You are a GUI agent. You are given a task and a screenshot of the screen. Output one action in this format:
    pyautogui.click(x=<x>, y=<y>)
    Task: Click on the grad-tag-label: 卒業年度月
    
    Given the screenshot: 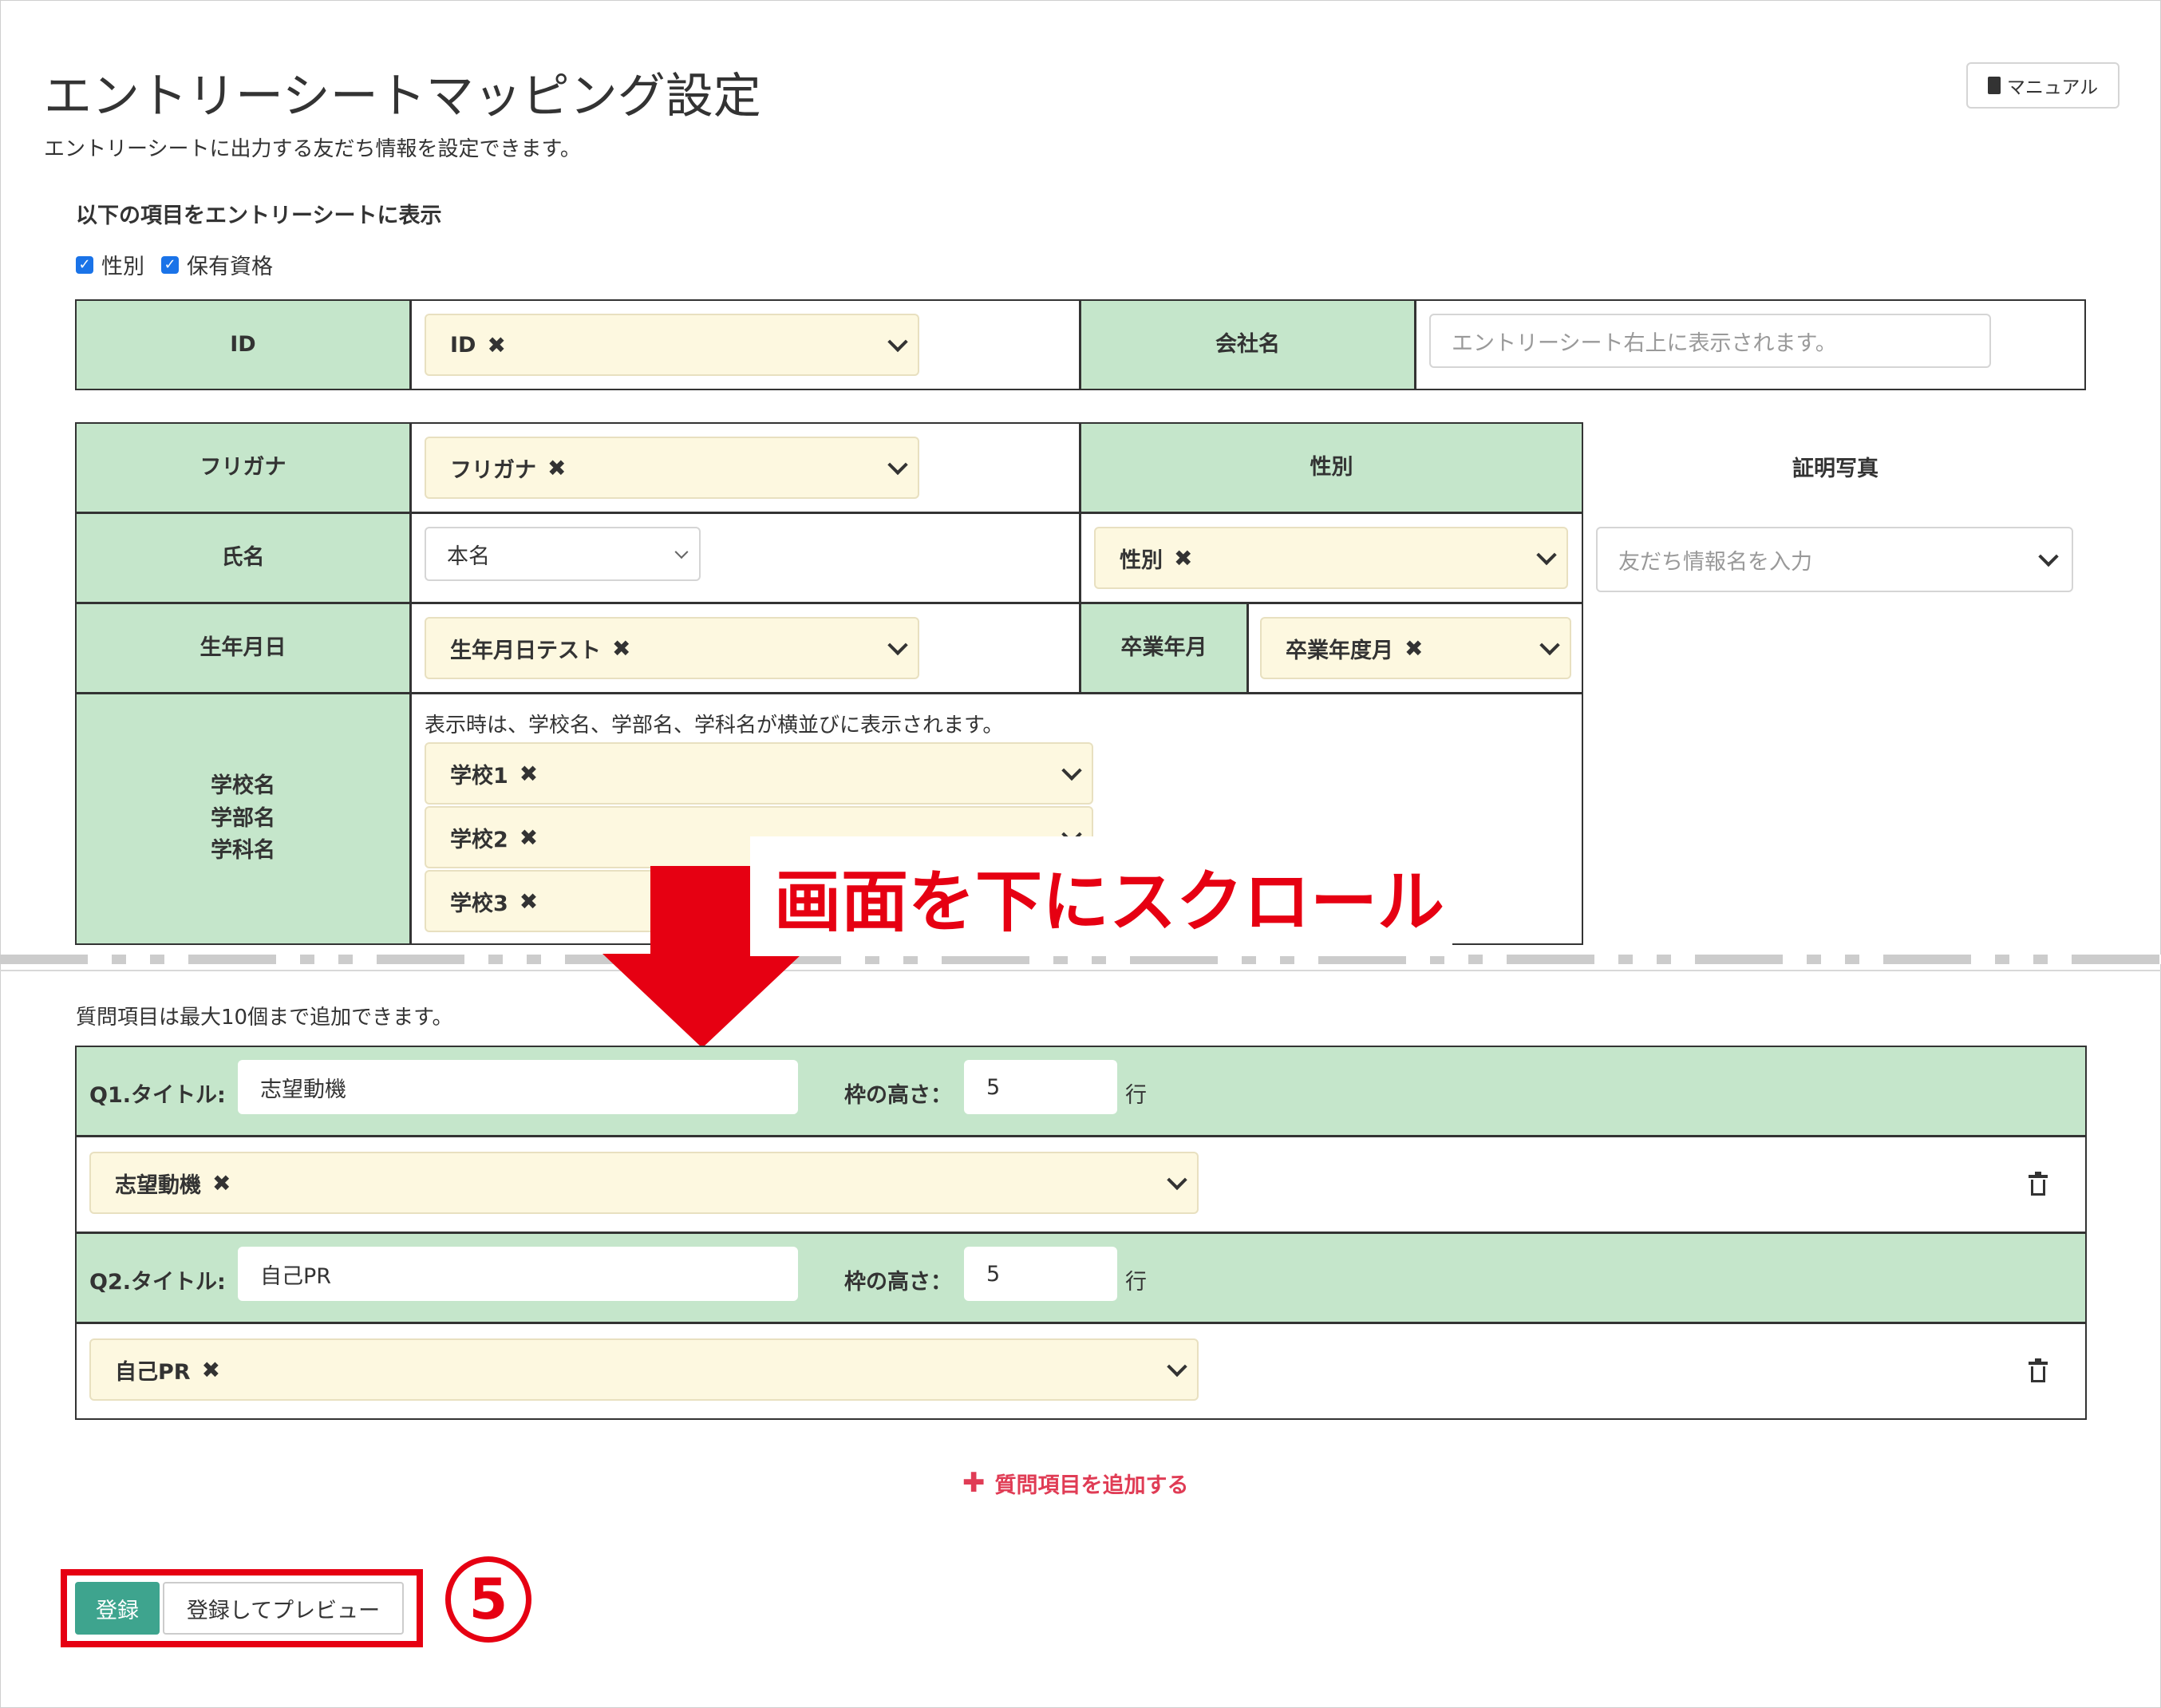 What is the action you would take?
    pyautogui.click(x=1340, y=650)
    